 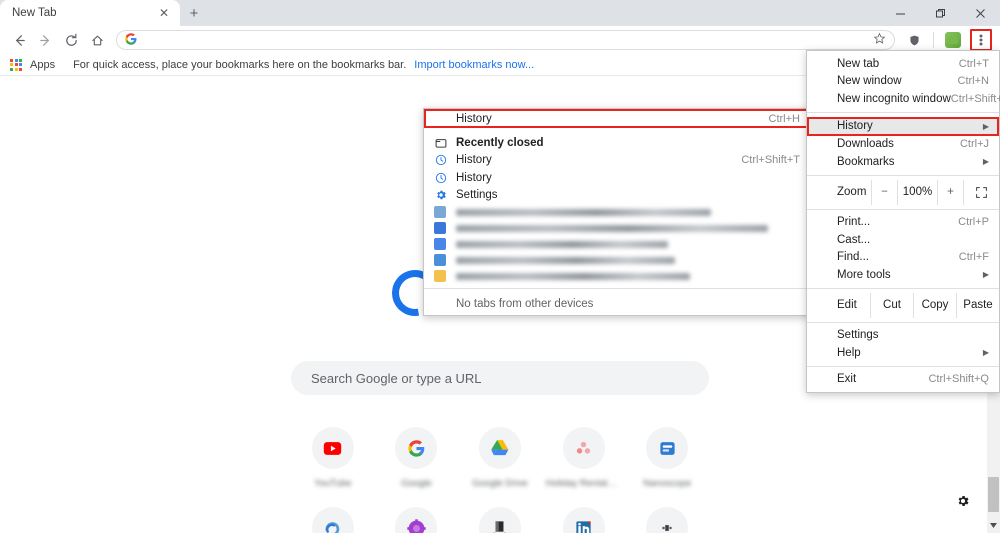 I want to click on menu-item-bookmarks: Bookmarks ▶, so click(x=903, y=162).